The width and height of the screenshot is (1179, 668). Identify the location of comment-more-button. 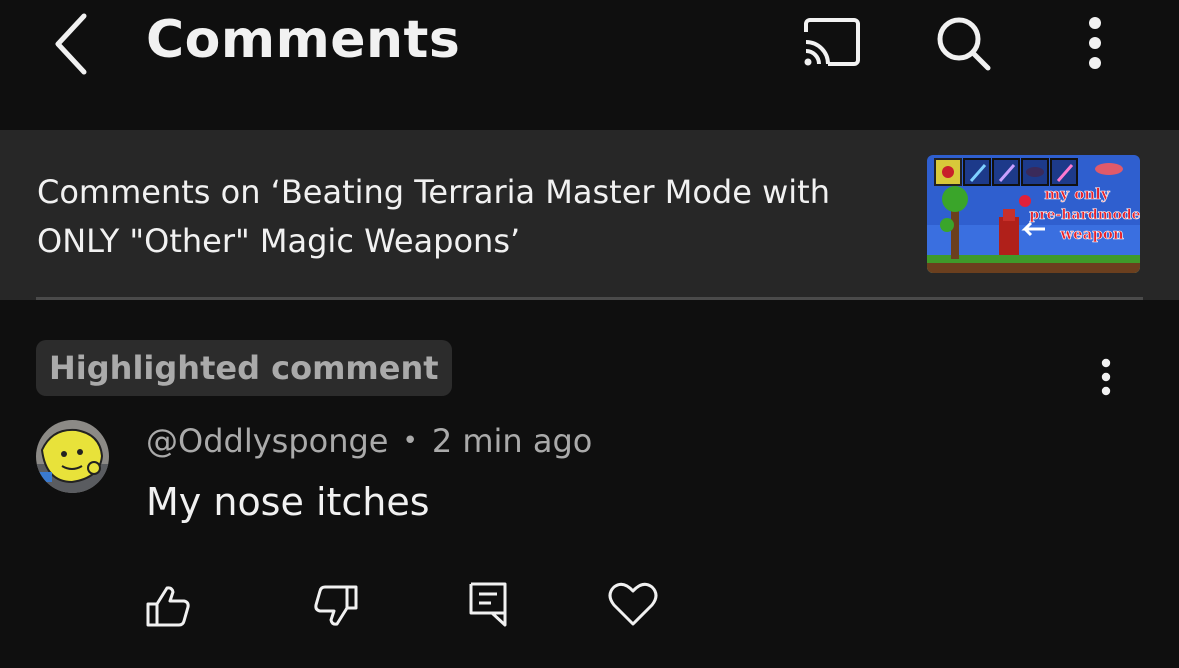
(1106, 377).